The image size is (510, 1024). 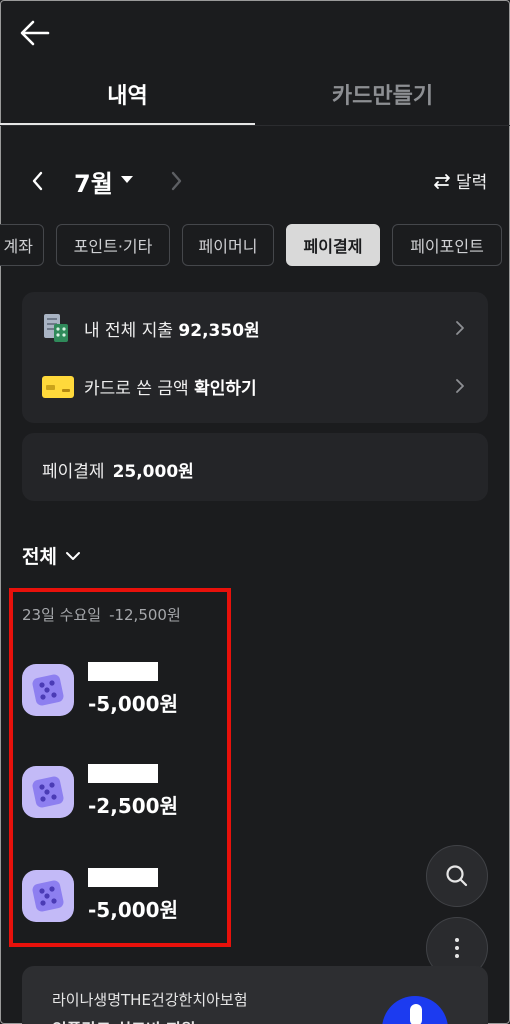 What do you see at coordinates (129, 330) in the screenshot?
I see `total-spend-prefix: 내 전체 지출` at bounding box center [129, 330].